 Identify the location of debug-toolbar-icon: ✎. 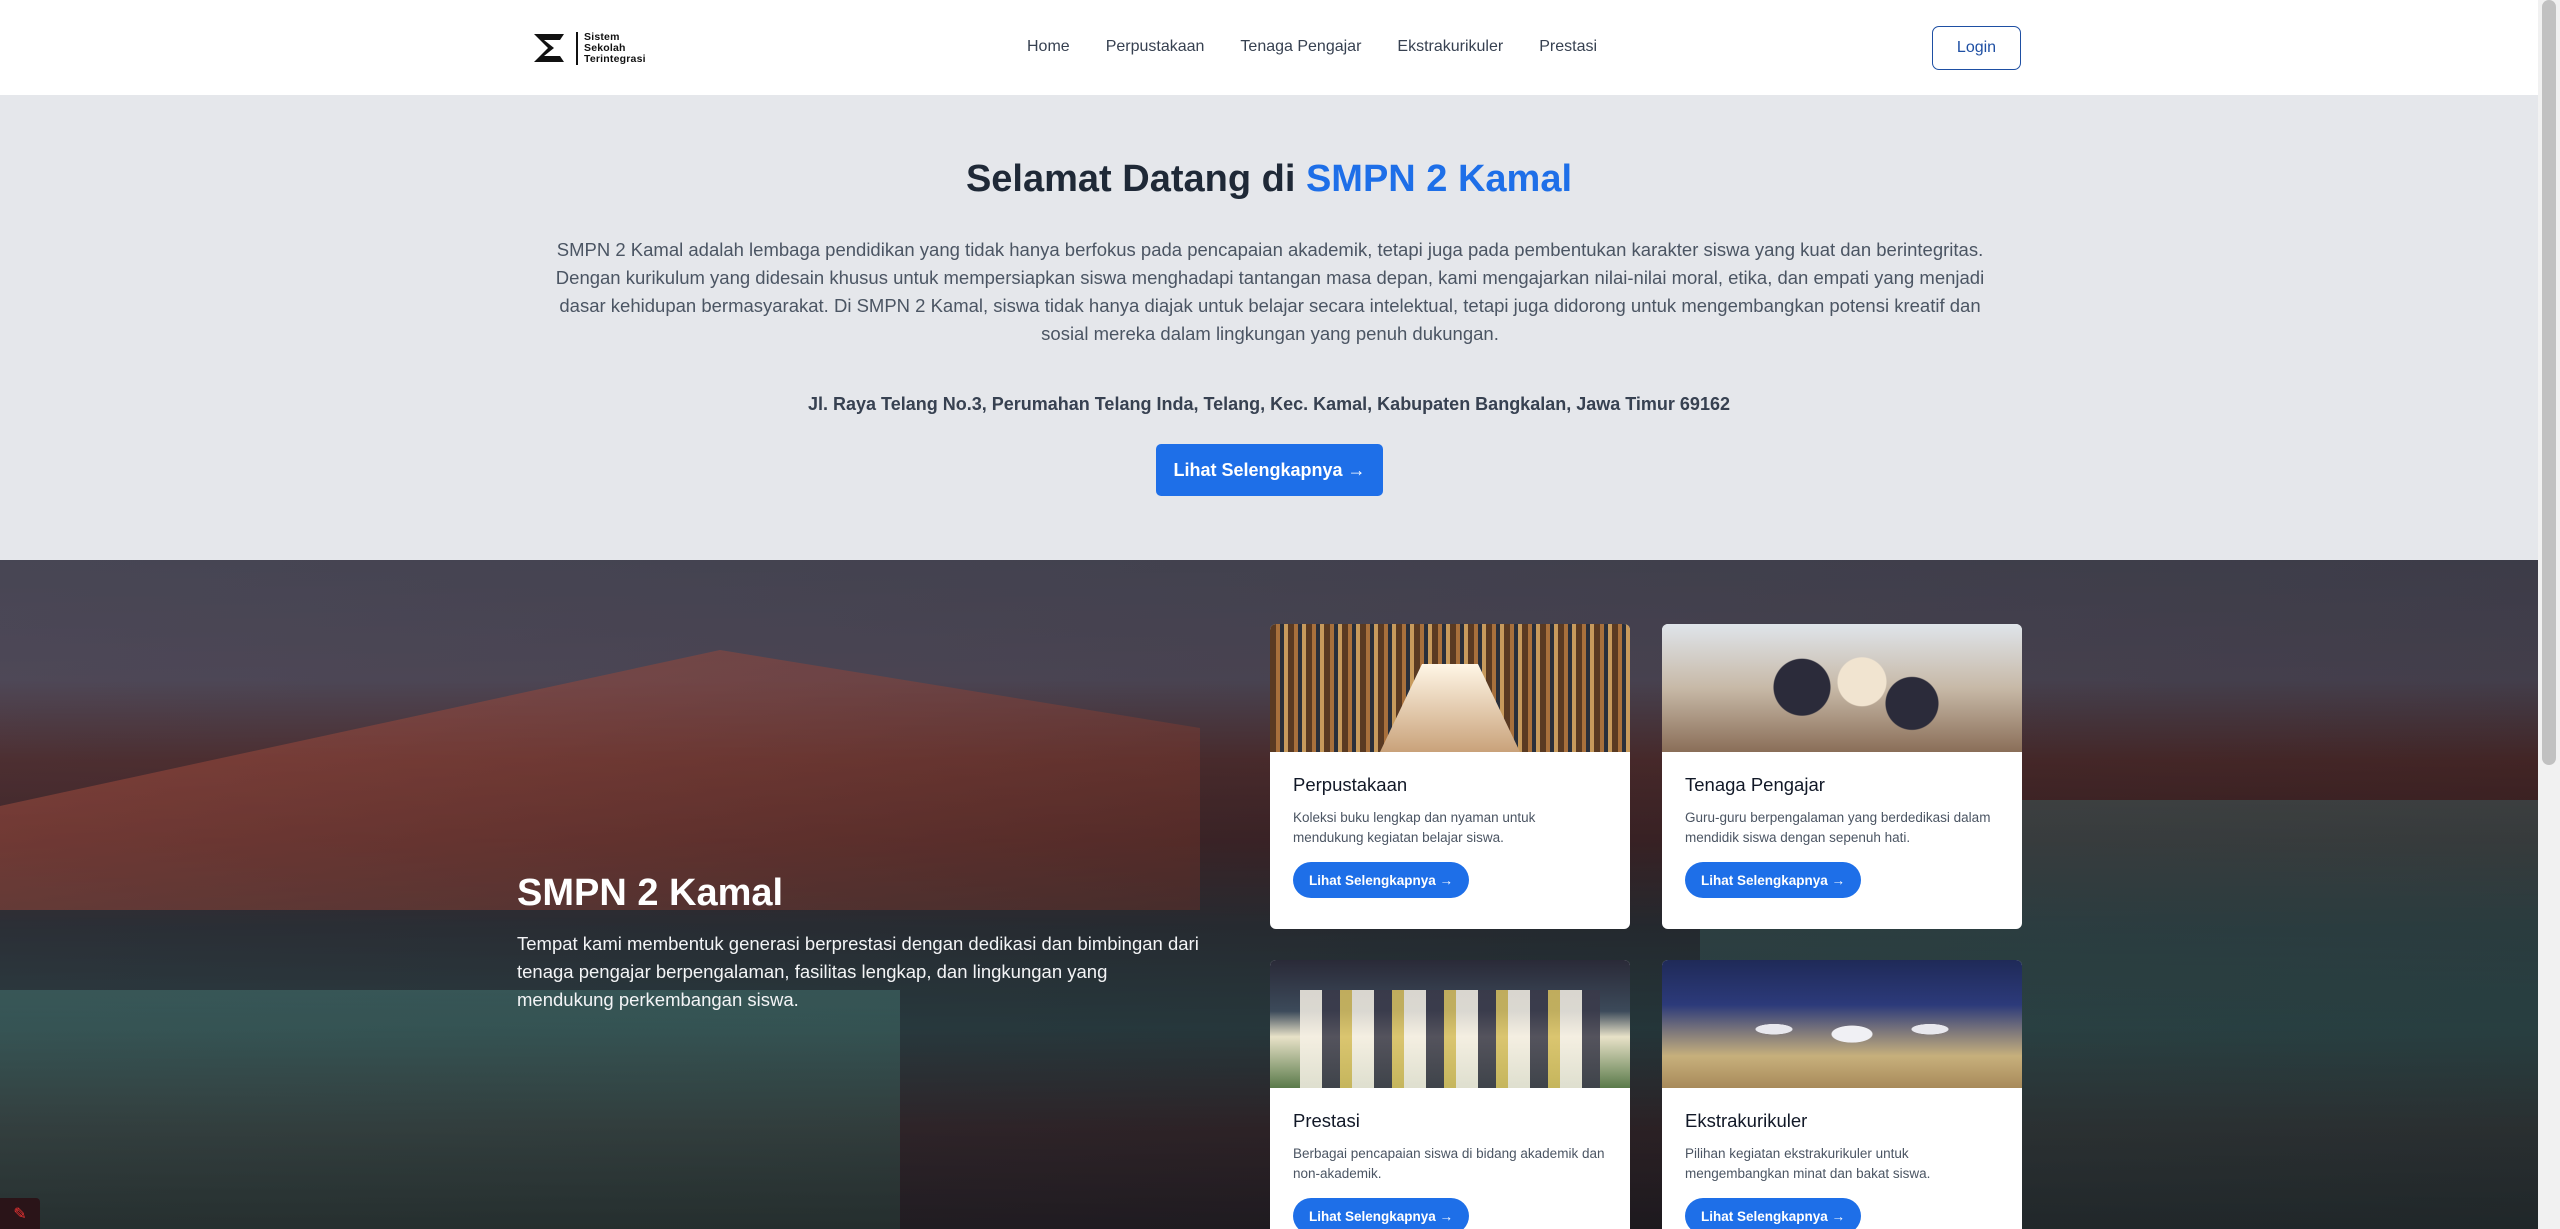
(20, 1213).